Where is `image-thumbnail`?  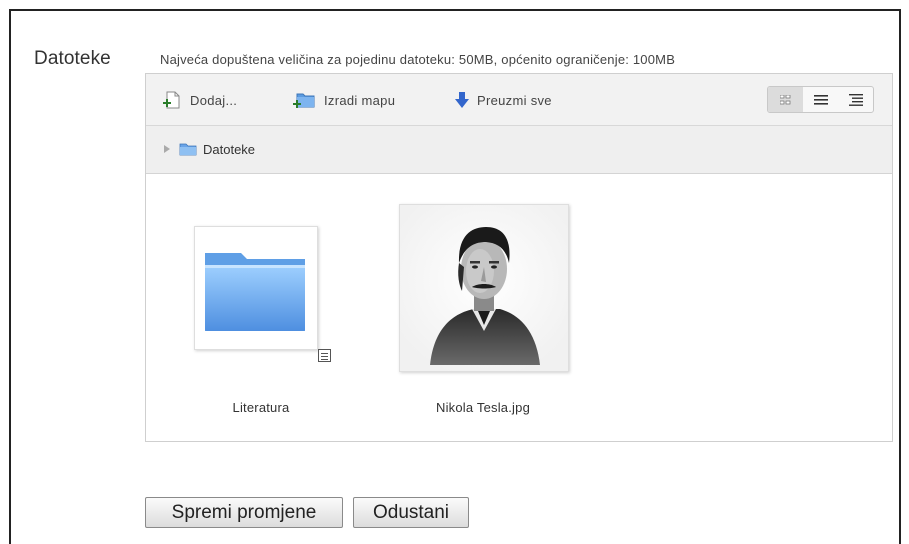
image-thumbnail is located at coordinates (484, 288).